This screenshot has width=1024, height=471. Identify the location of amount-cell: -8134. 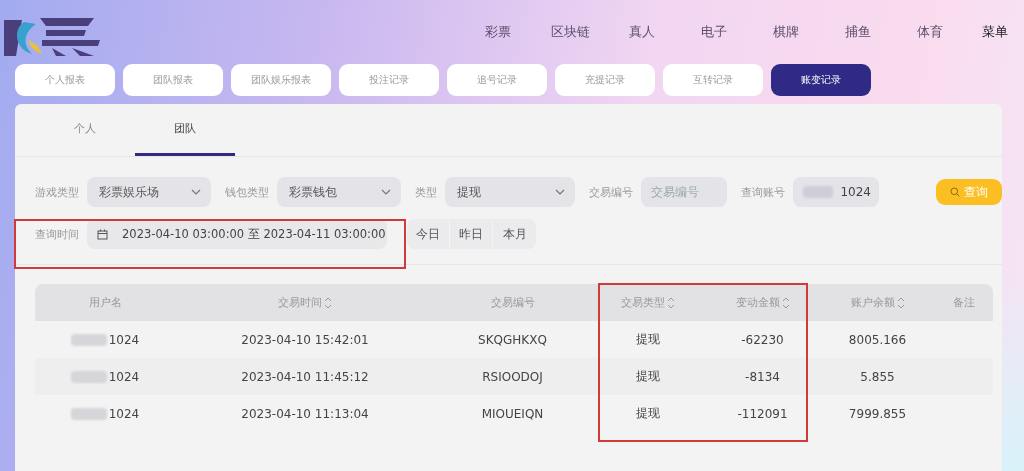
(762, 376).